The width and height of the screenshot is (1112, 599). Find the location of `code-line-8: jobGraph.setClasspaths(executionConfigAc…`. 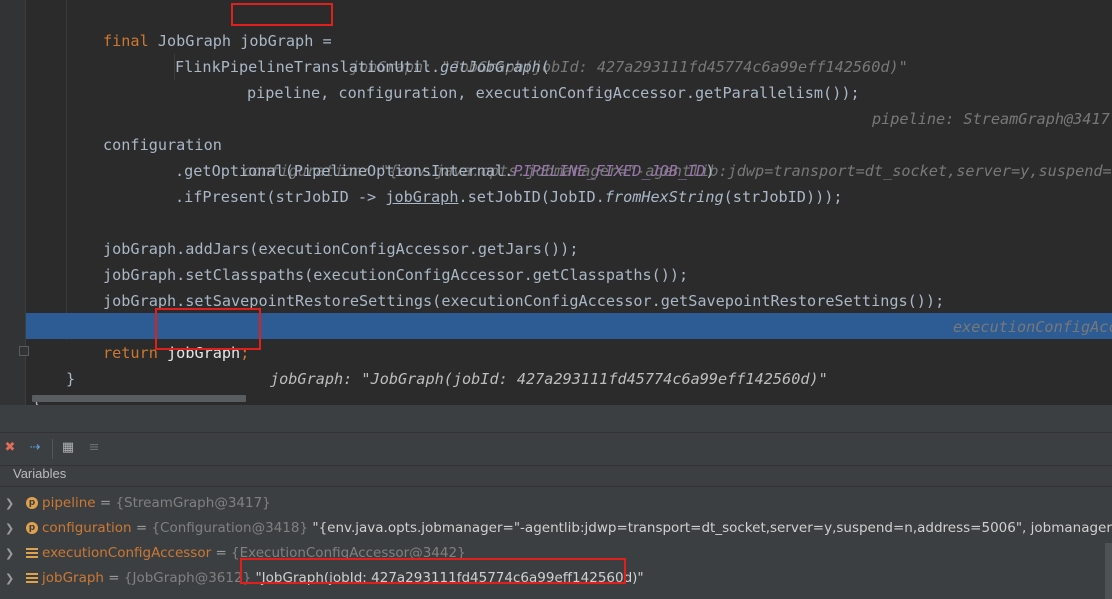

code-line-8: jobGraph.setClasspaths(executionConfigAc… is located at coordinates (344, 260).